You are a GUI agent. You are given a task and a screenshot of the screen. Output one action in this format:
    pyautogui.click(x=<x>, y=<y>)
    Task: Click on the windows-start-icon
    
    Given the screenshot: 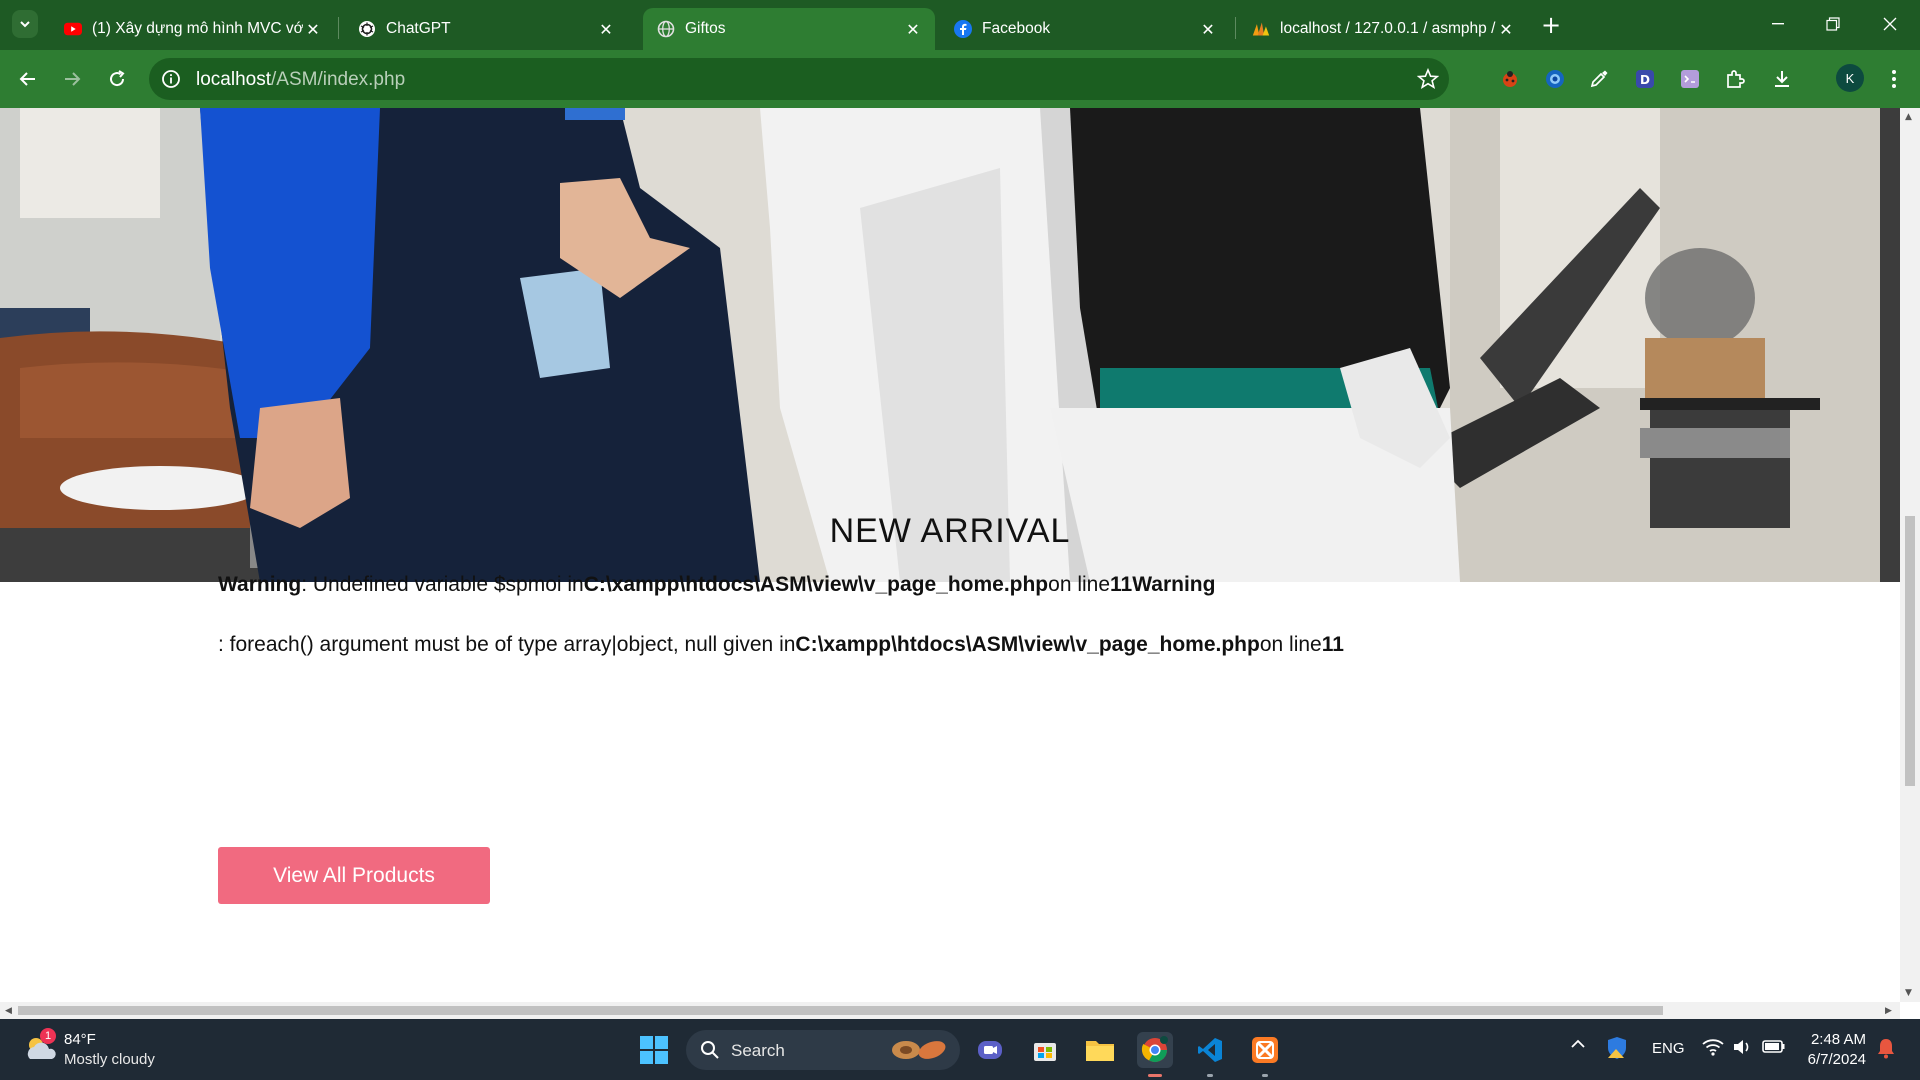 What is the action you would take?
    pyautogui.click(x=654, y=1050)
    